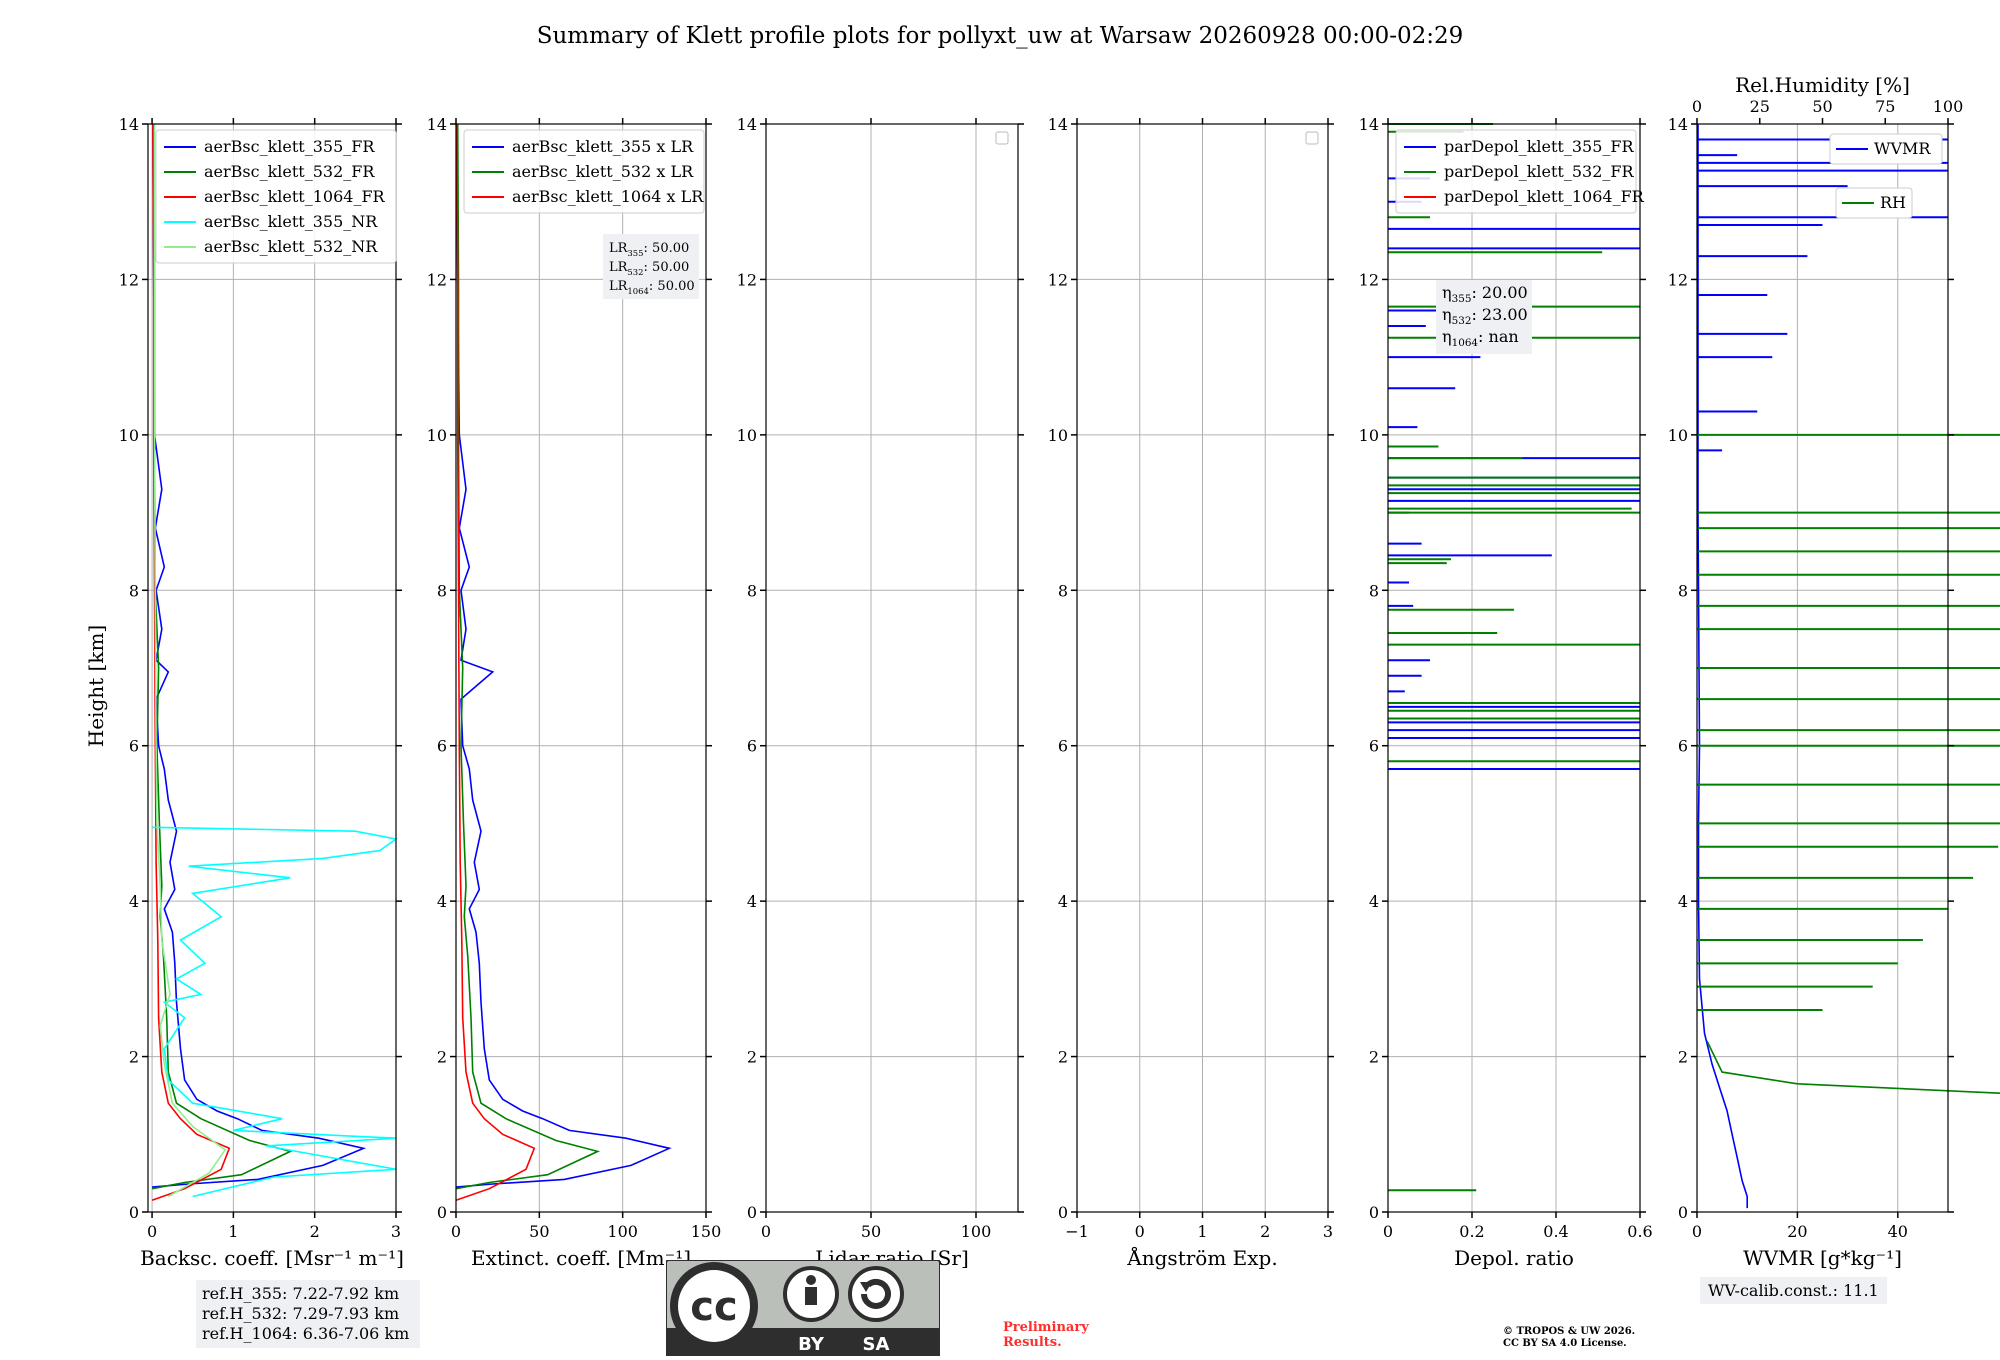 The width and height of the screenshot is (2000, 1360). Describe the element at coordinates (1639, 1231) in the screenshot. I see `x-tick-label: 0.6` at that location.